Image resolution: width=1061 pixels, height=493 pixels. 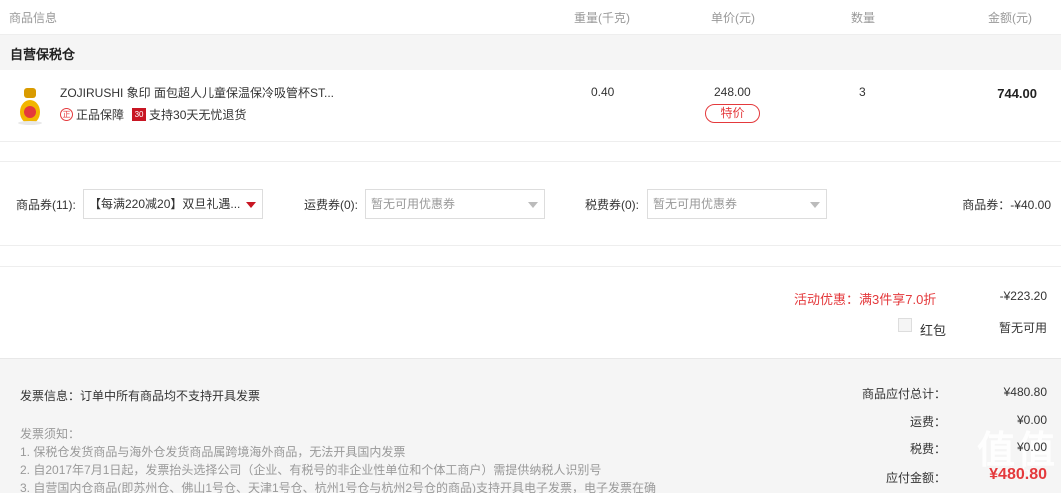 What do you see at coordinates (43, 54) in the screenshot?
I see `warehouse-name: 自营保税仓` at bounding box center [43, 54].